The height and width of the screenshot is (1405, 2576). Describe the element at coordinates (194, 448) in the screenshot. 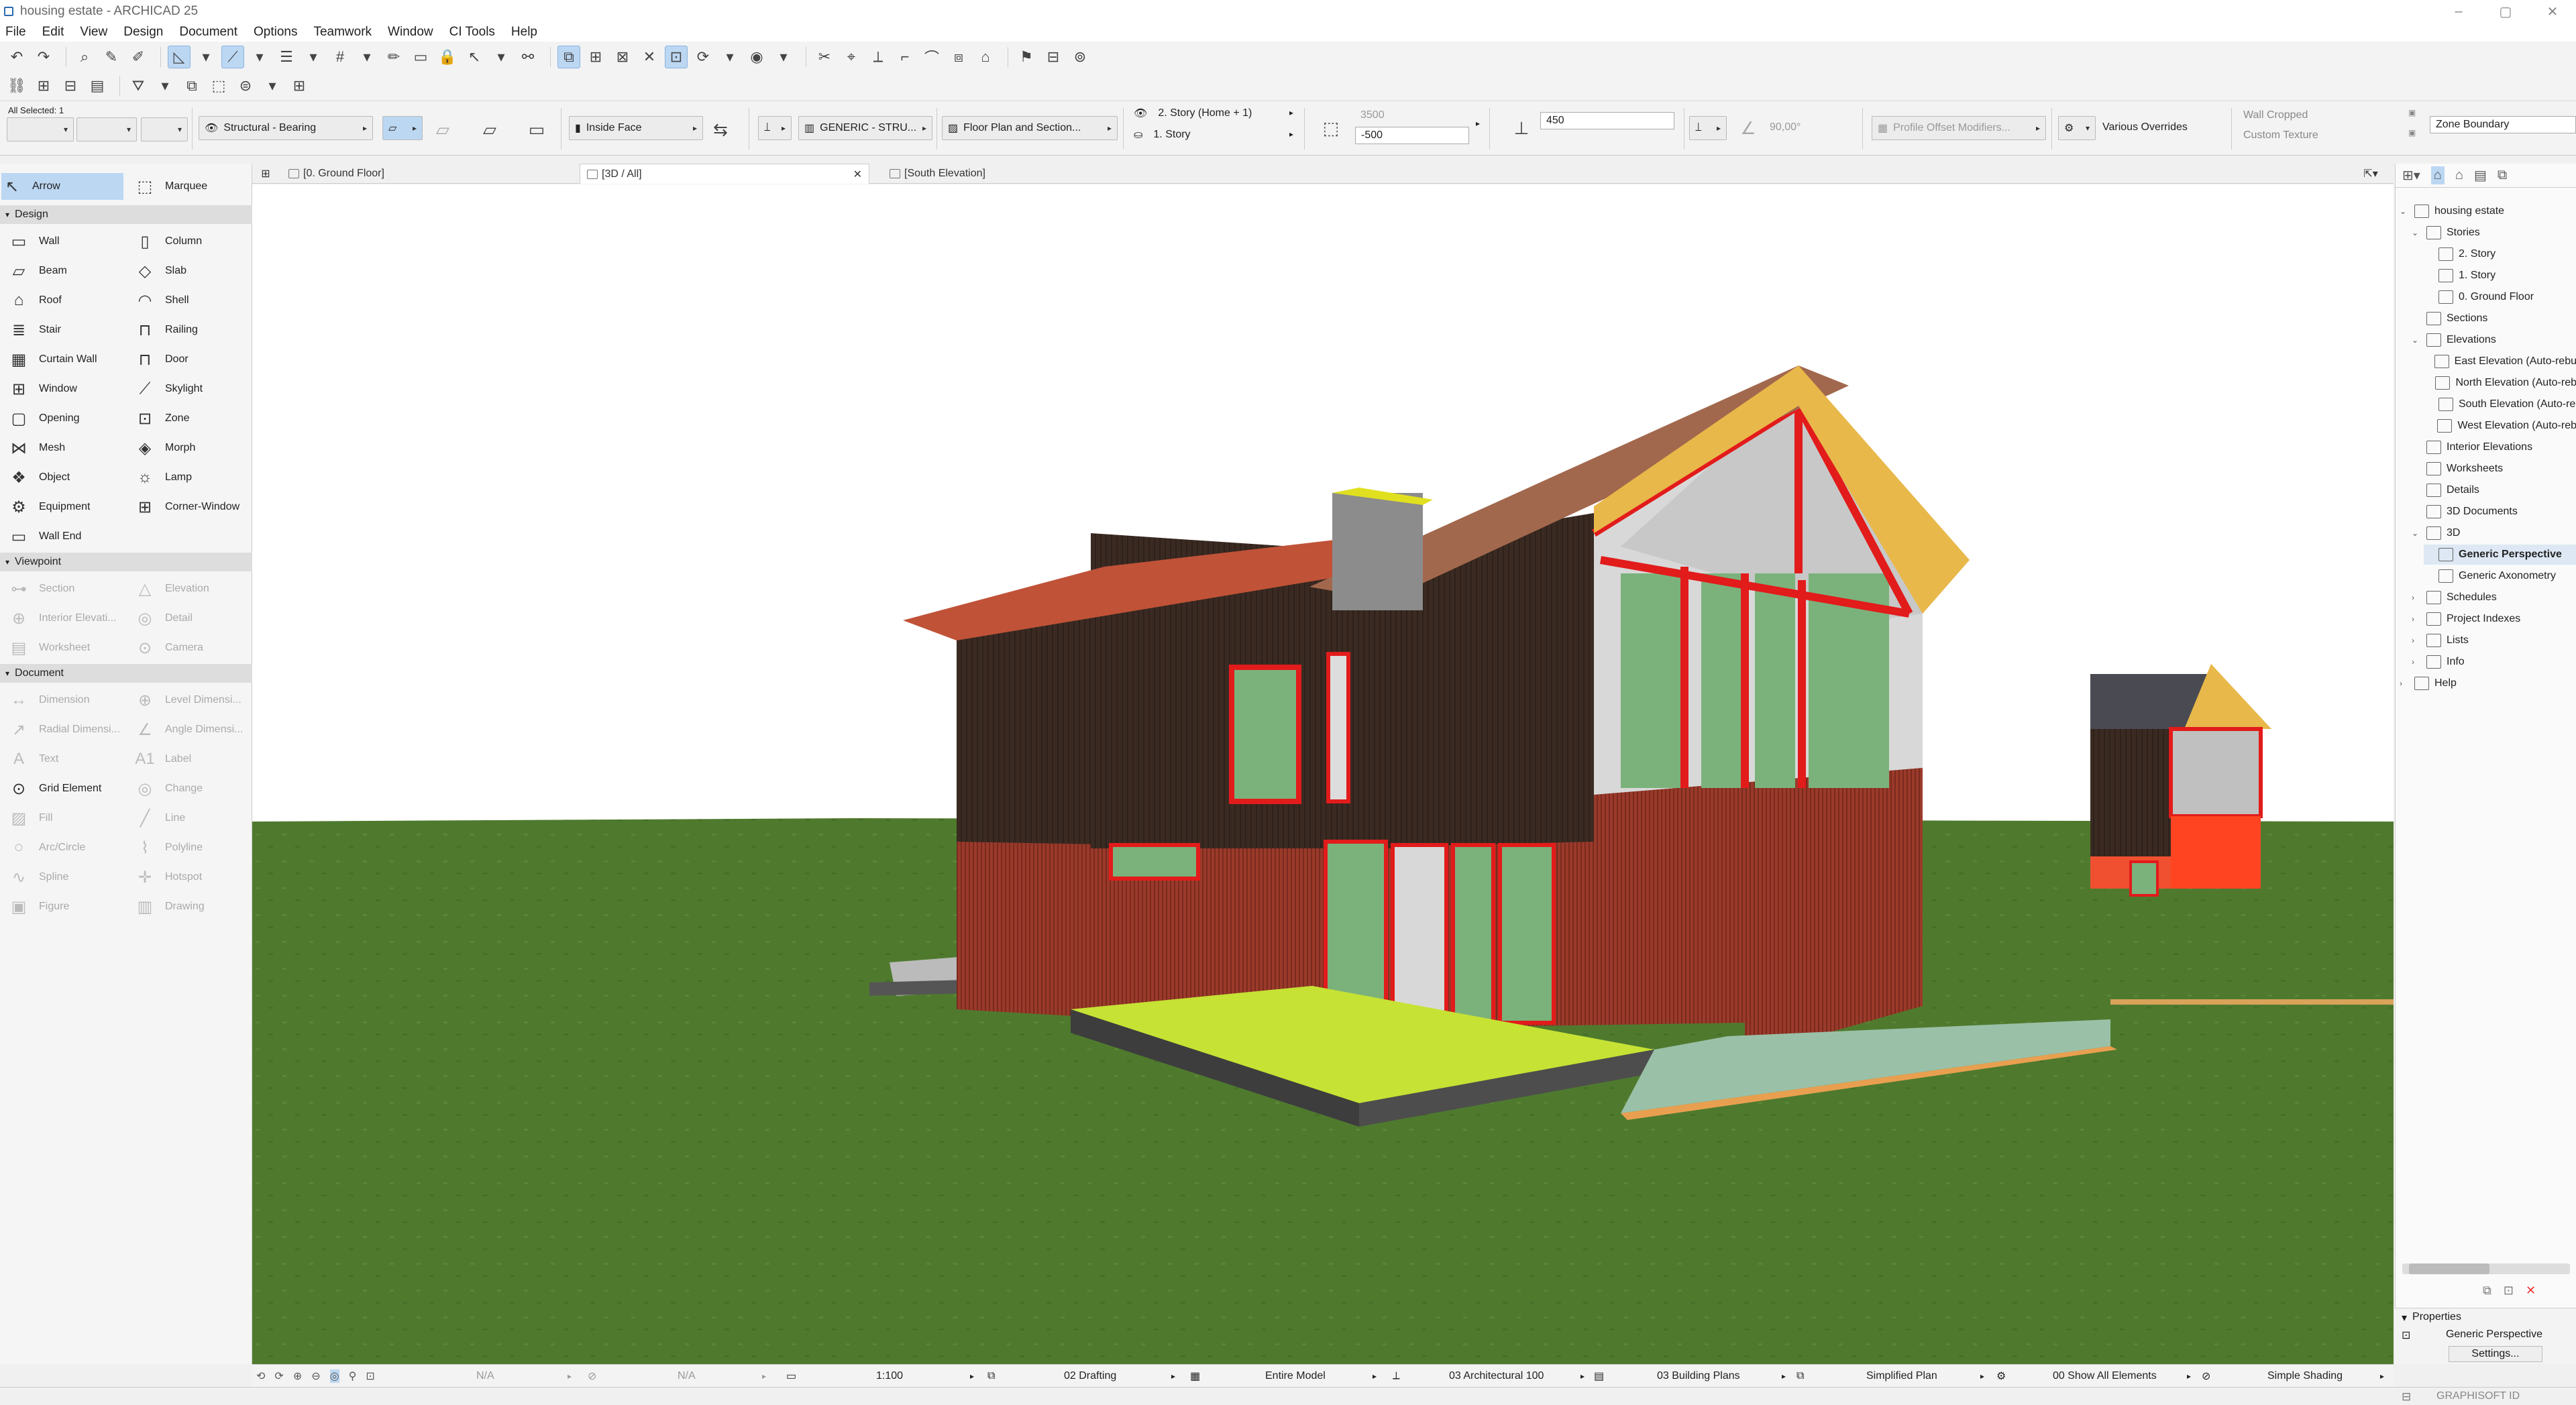

I see `tool-morph: ◈ Morph` at that location.